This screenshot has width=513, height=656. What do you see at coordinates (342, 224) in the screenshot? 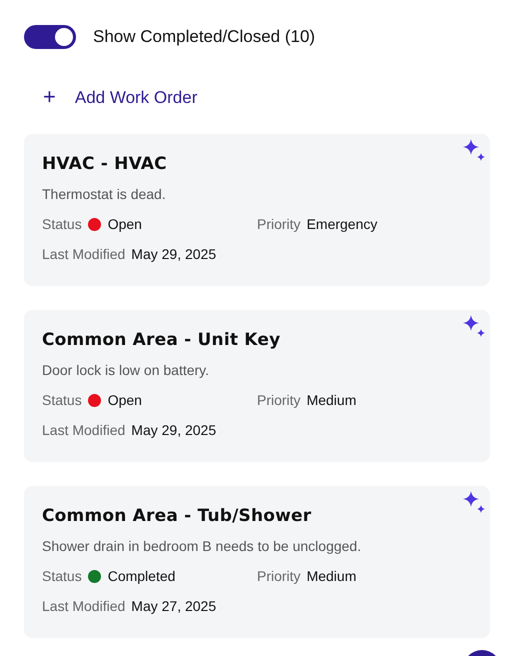
I see `priority-value: Emergency` at bounding box center [342, 224].